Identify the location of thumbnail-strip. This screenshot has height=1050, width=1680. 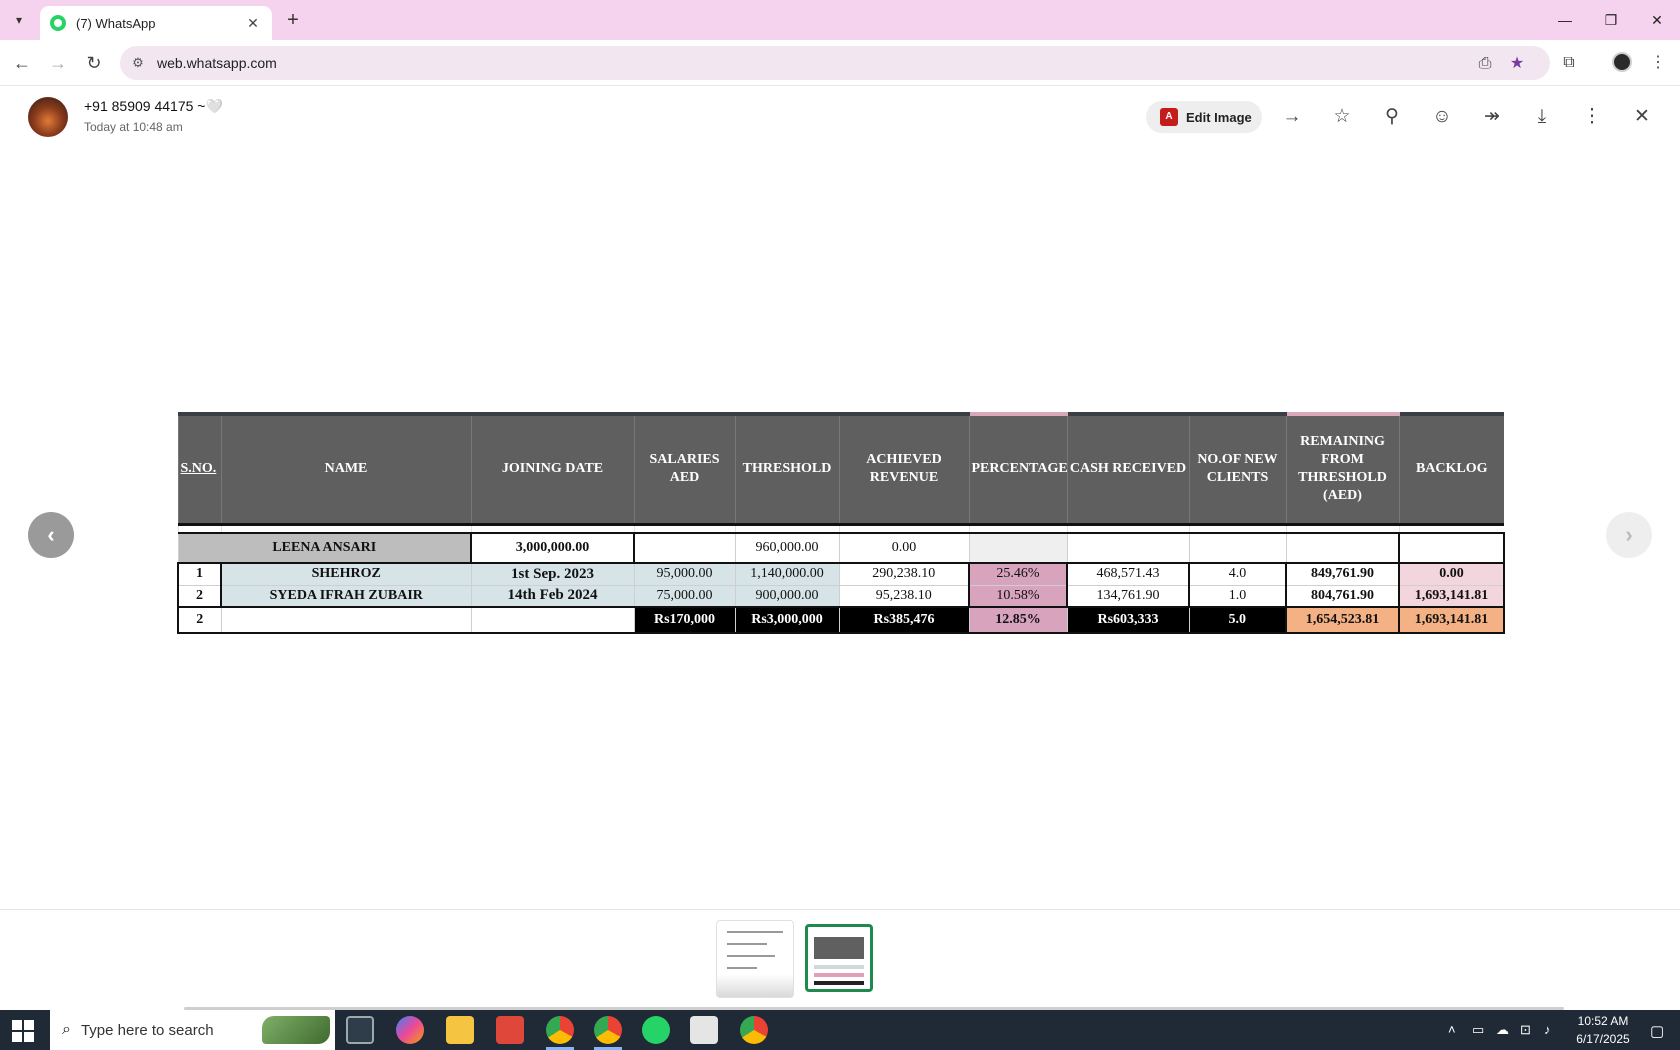
(840, 959).